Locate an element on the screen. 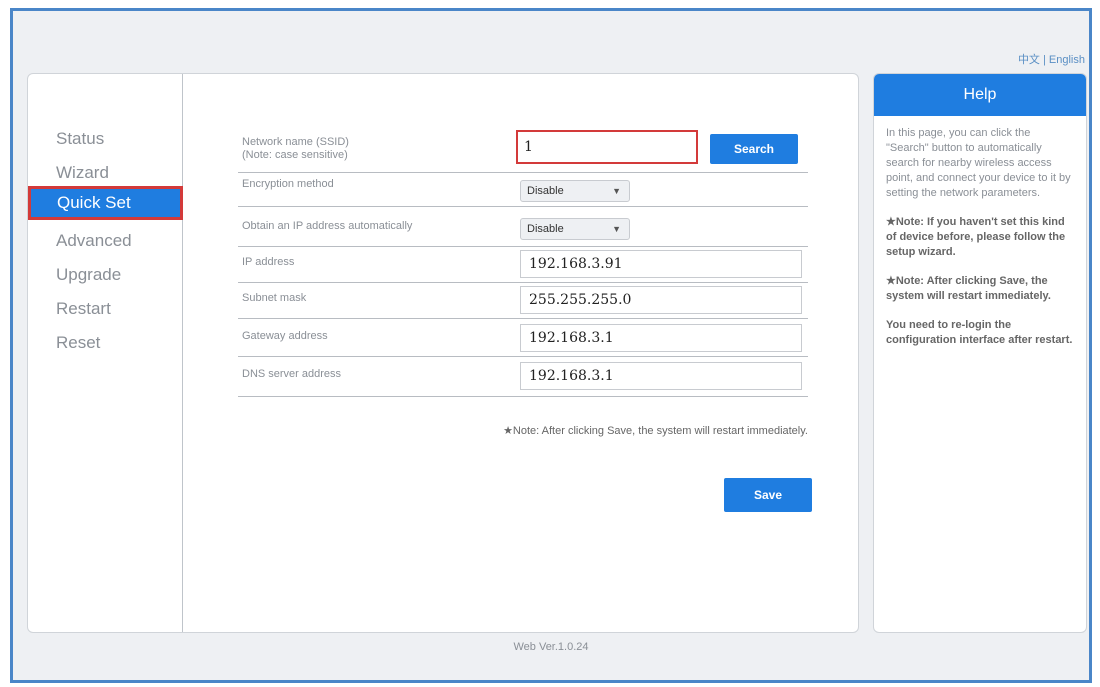 Image resolution: width=1100 pixels, height=687 pixels. dns-row: DNS server address 192.168.3.1 is located at coordinates (523, 376).